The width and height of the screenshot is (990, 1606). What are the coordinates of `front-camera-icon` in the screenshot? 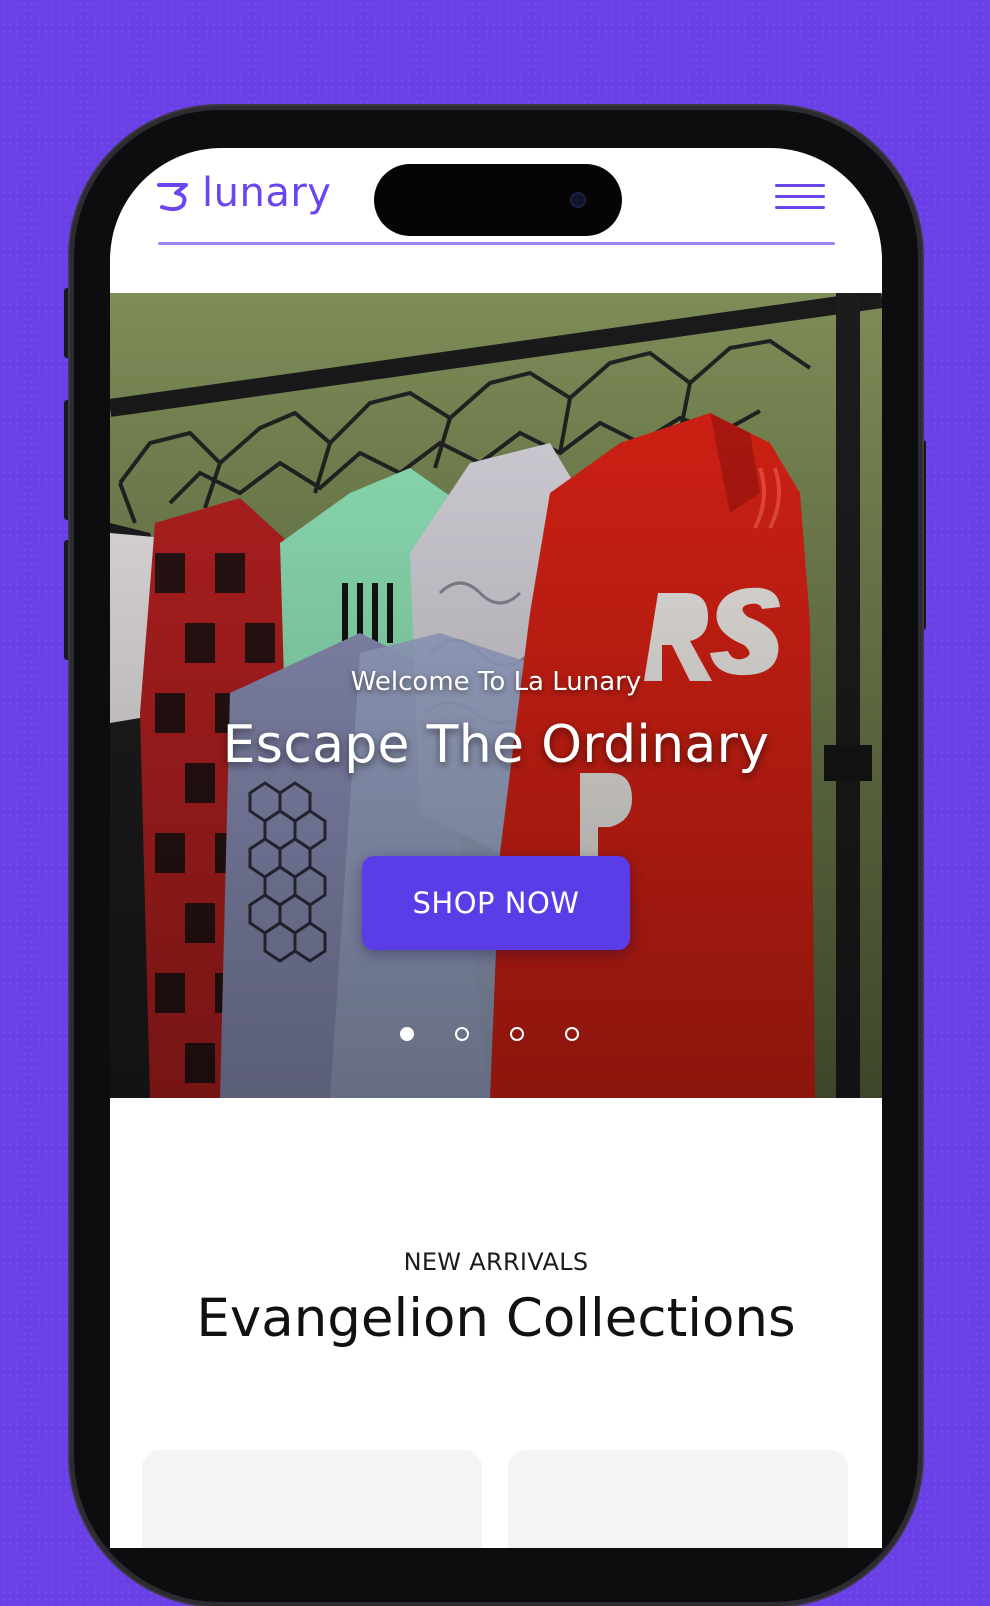 It's located at (578, 200).